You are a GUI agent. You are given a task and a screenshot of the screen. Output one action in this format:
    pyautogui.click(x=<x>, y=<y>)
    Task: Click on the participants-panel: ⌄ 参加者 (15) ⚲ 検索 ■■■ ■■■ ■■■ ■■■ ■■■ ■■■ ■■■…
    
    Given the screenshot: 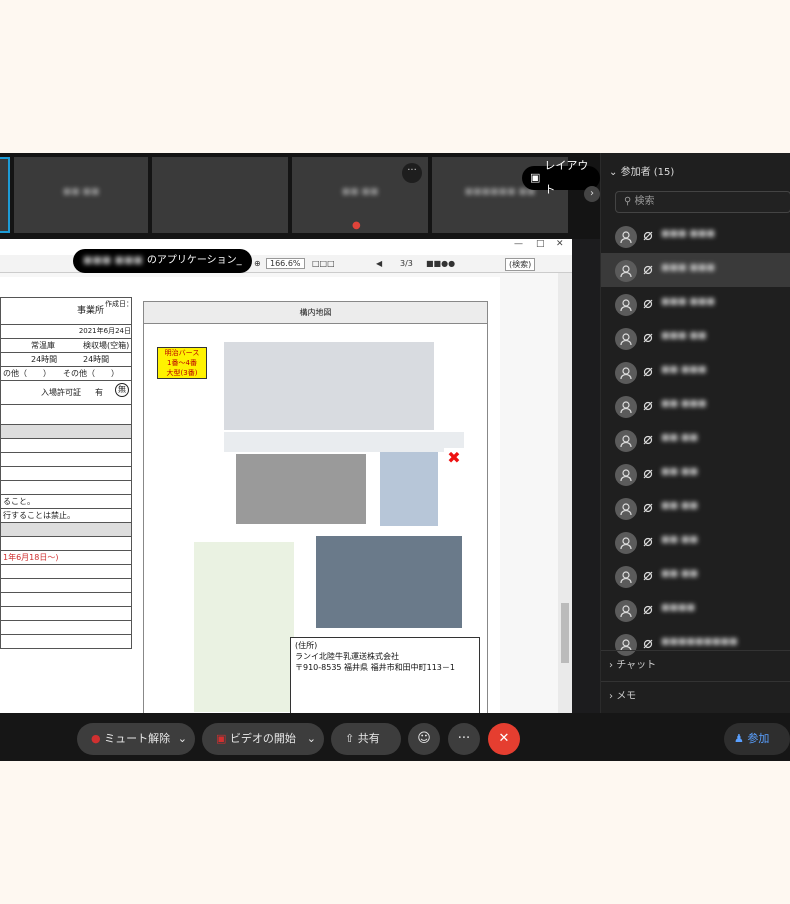 What is the action you would take?
    pyautogui.click(x=695, y=433)
    